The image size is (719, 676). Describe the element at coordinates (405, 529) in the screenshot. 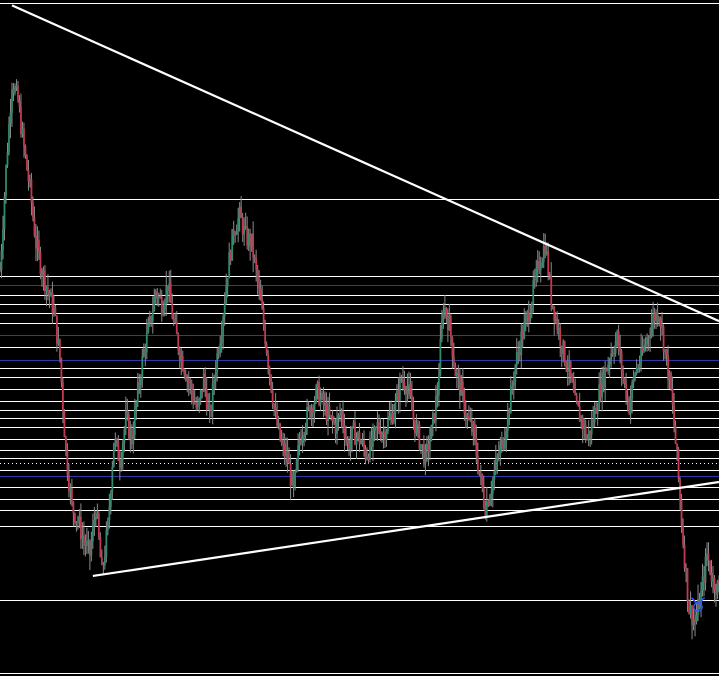

I see `trendline` at that location.